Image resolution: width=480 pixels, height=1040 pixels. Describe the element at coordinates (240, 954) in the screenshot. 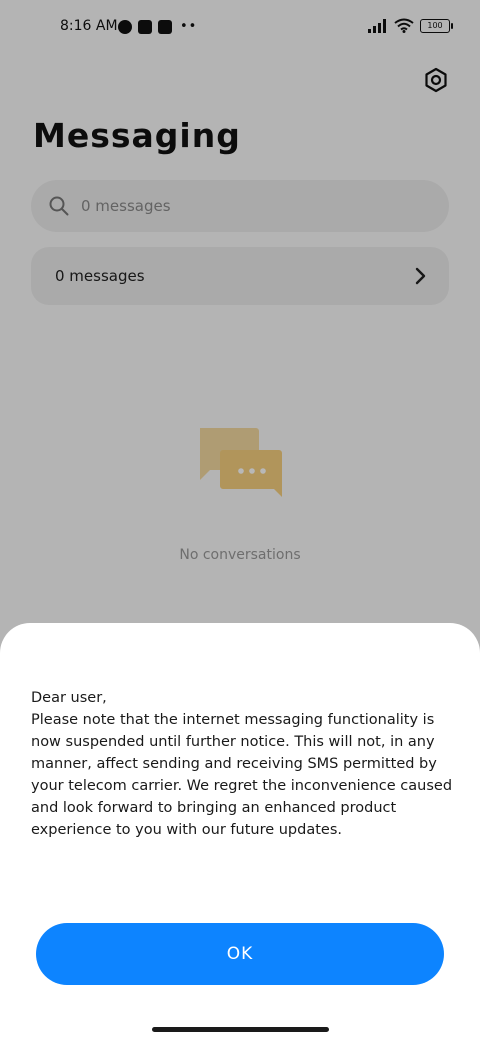

I see `ok-button: OK` at that location.